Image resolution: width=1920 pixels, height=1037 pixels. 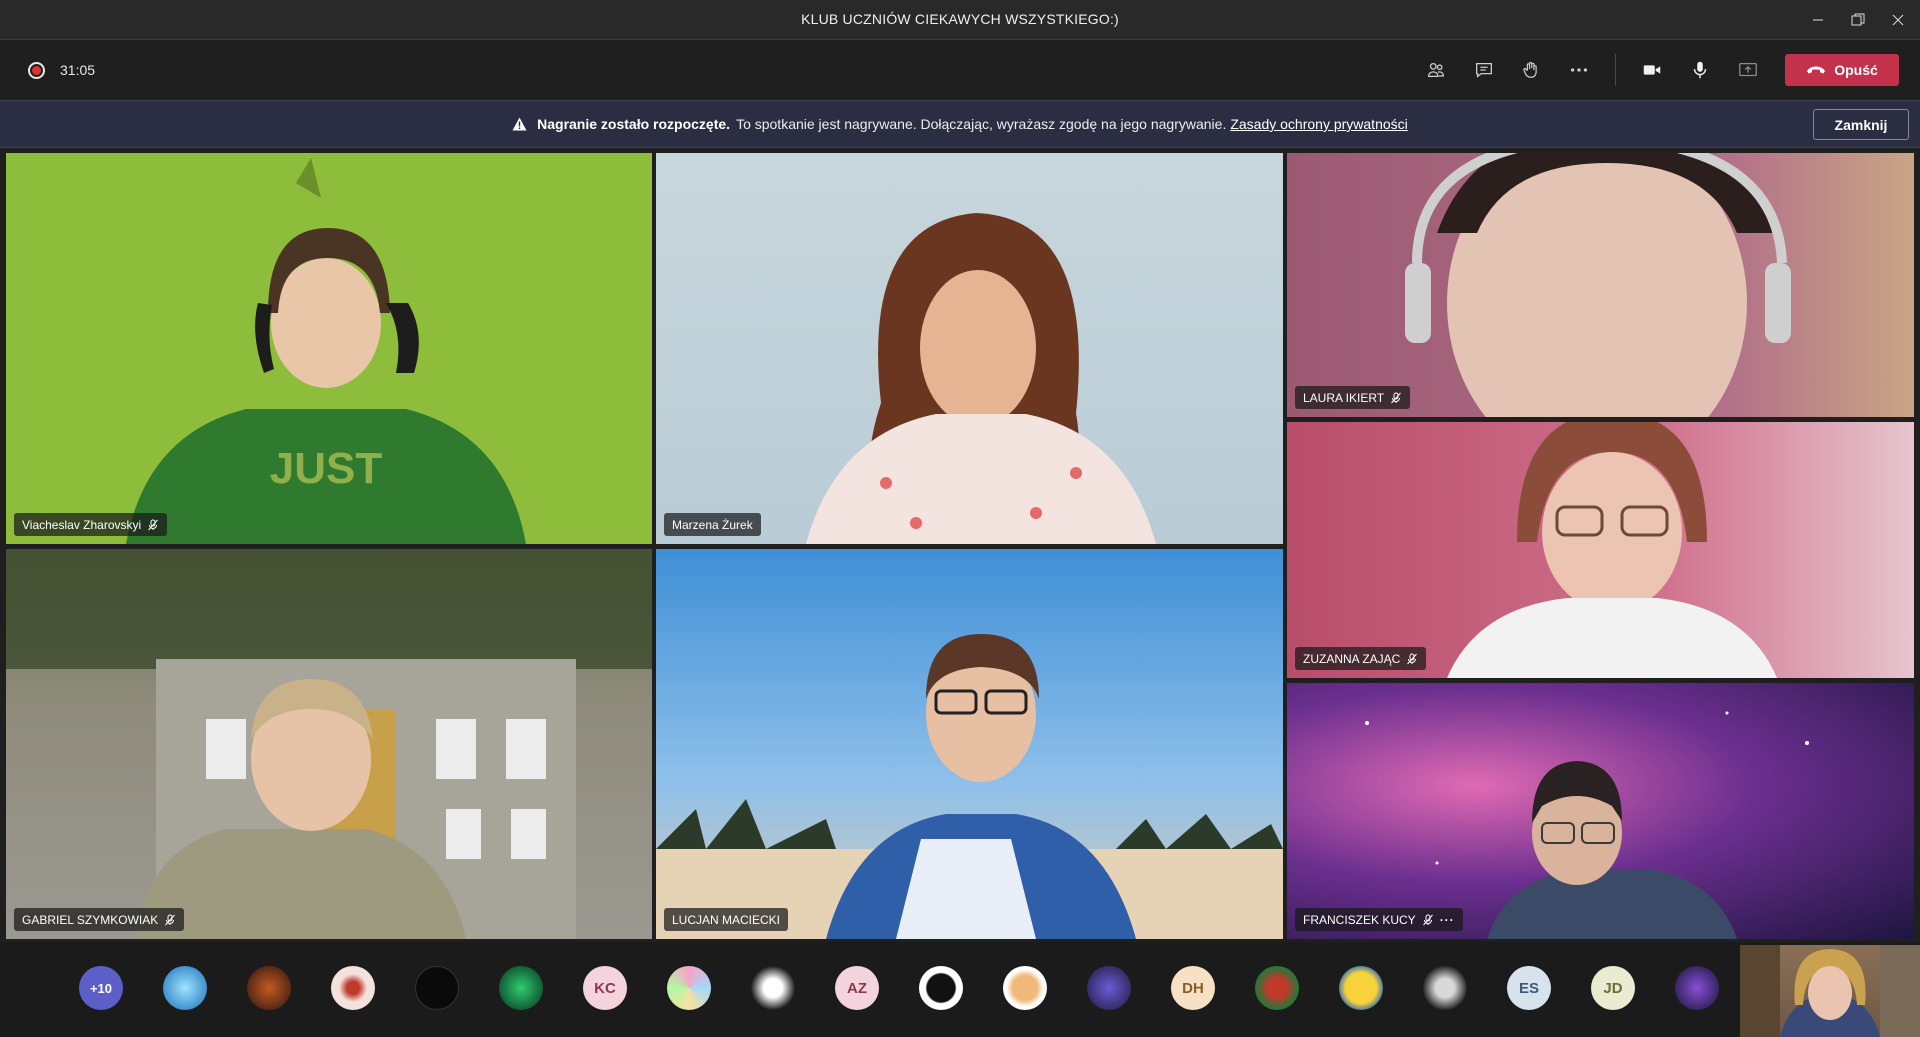 I want to click on meeting-title: KLUB UCZNIÓW CIEKAWYCH WSZYSTKIEGO:), so click(x=960, y=19).